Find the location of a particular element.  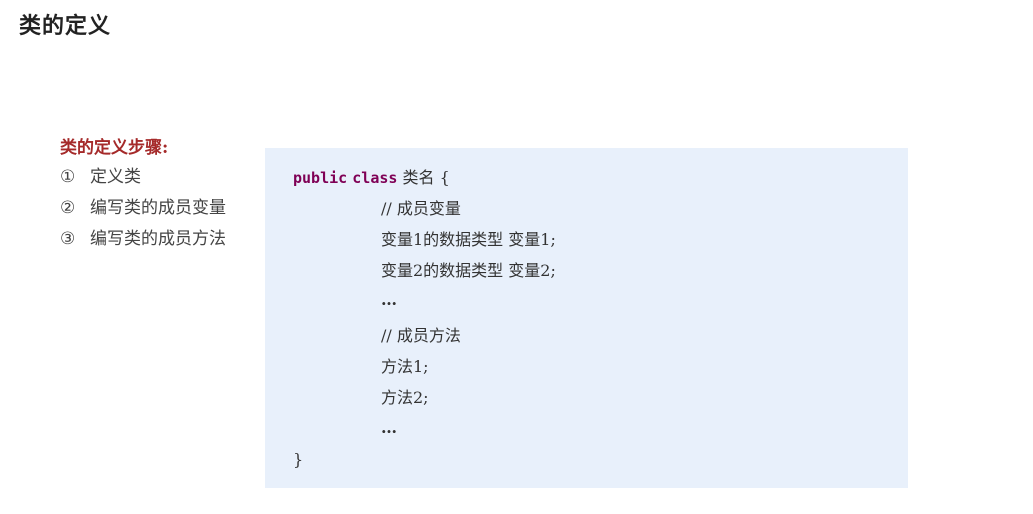

code-line-method-2: 方法2; is located at coordinates (405, 397).